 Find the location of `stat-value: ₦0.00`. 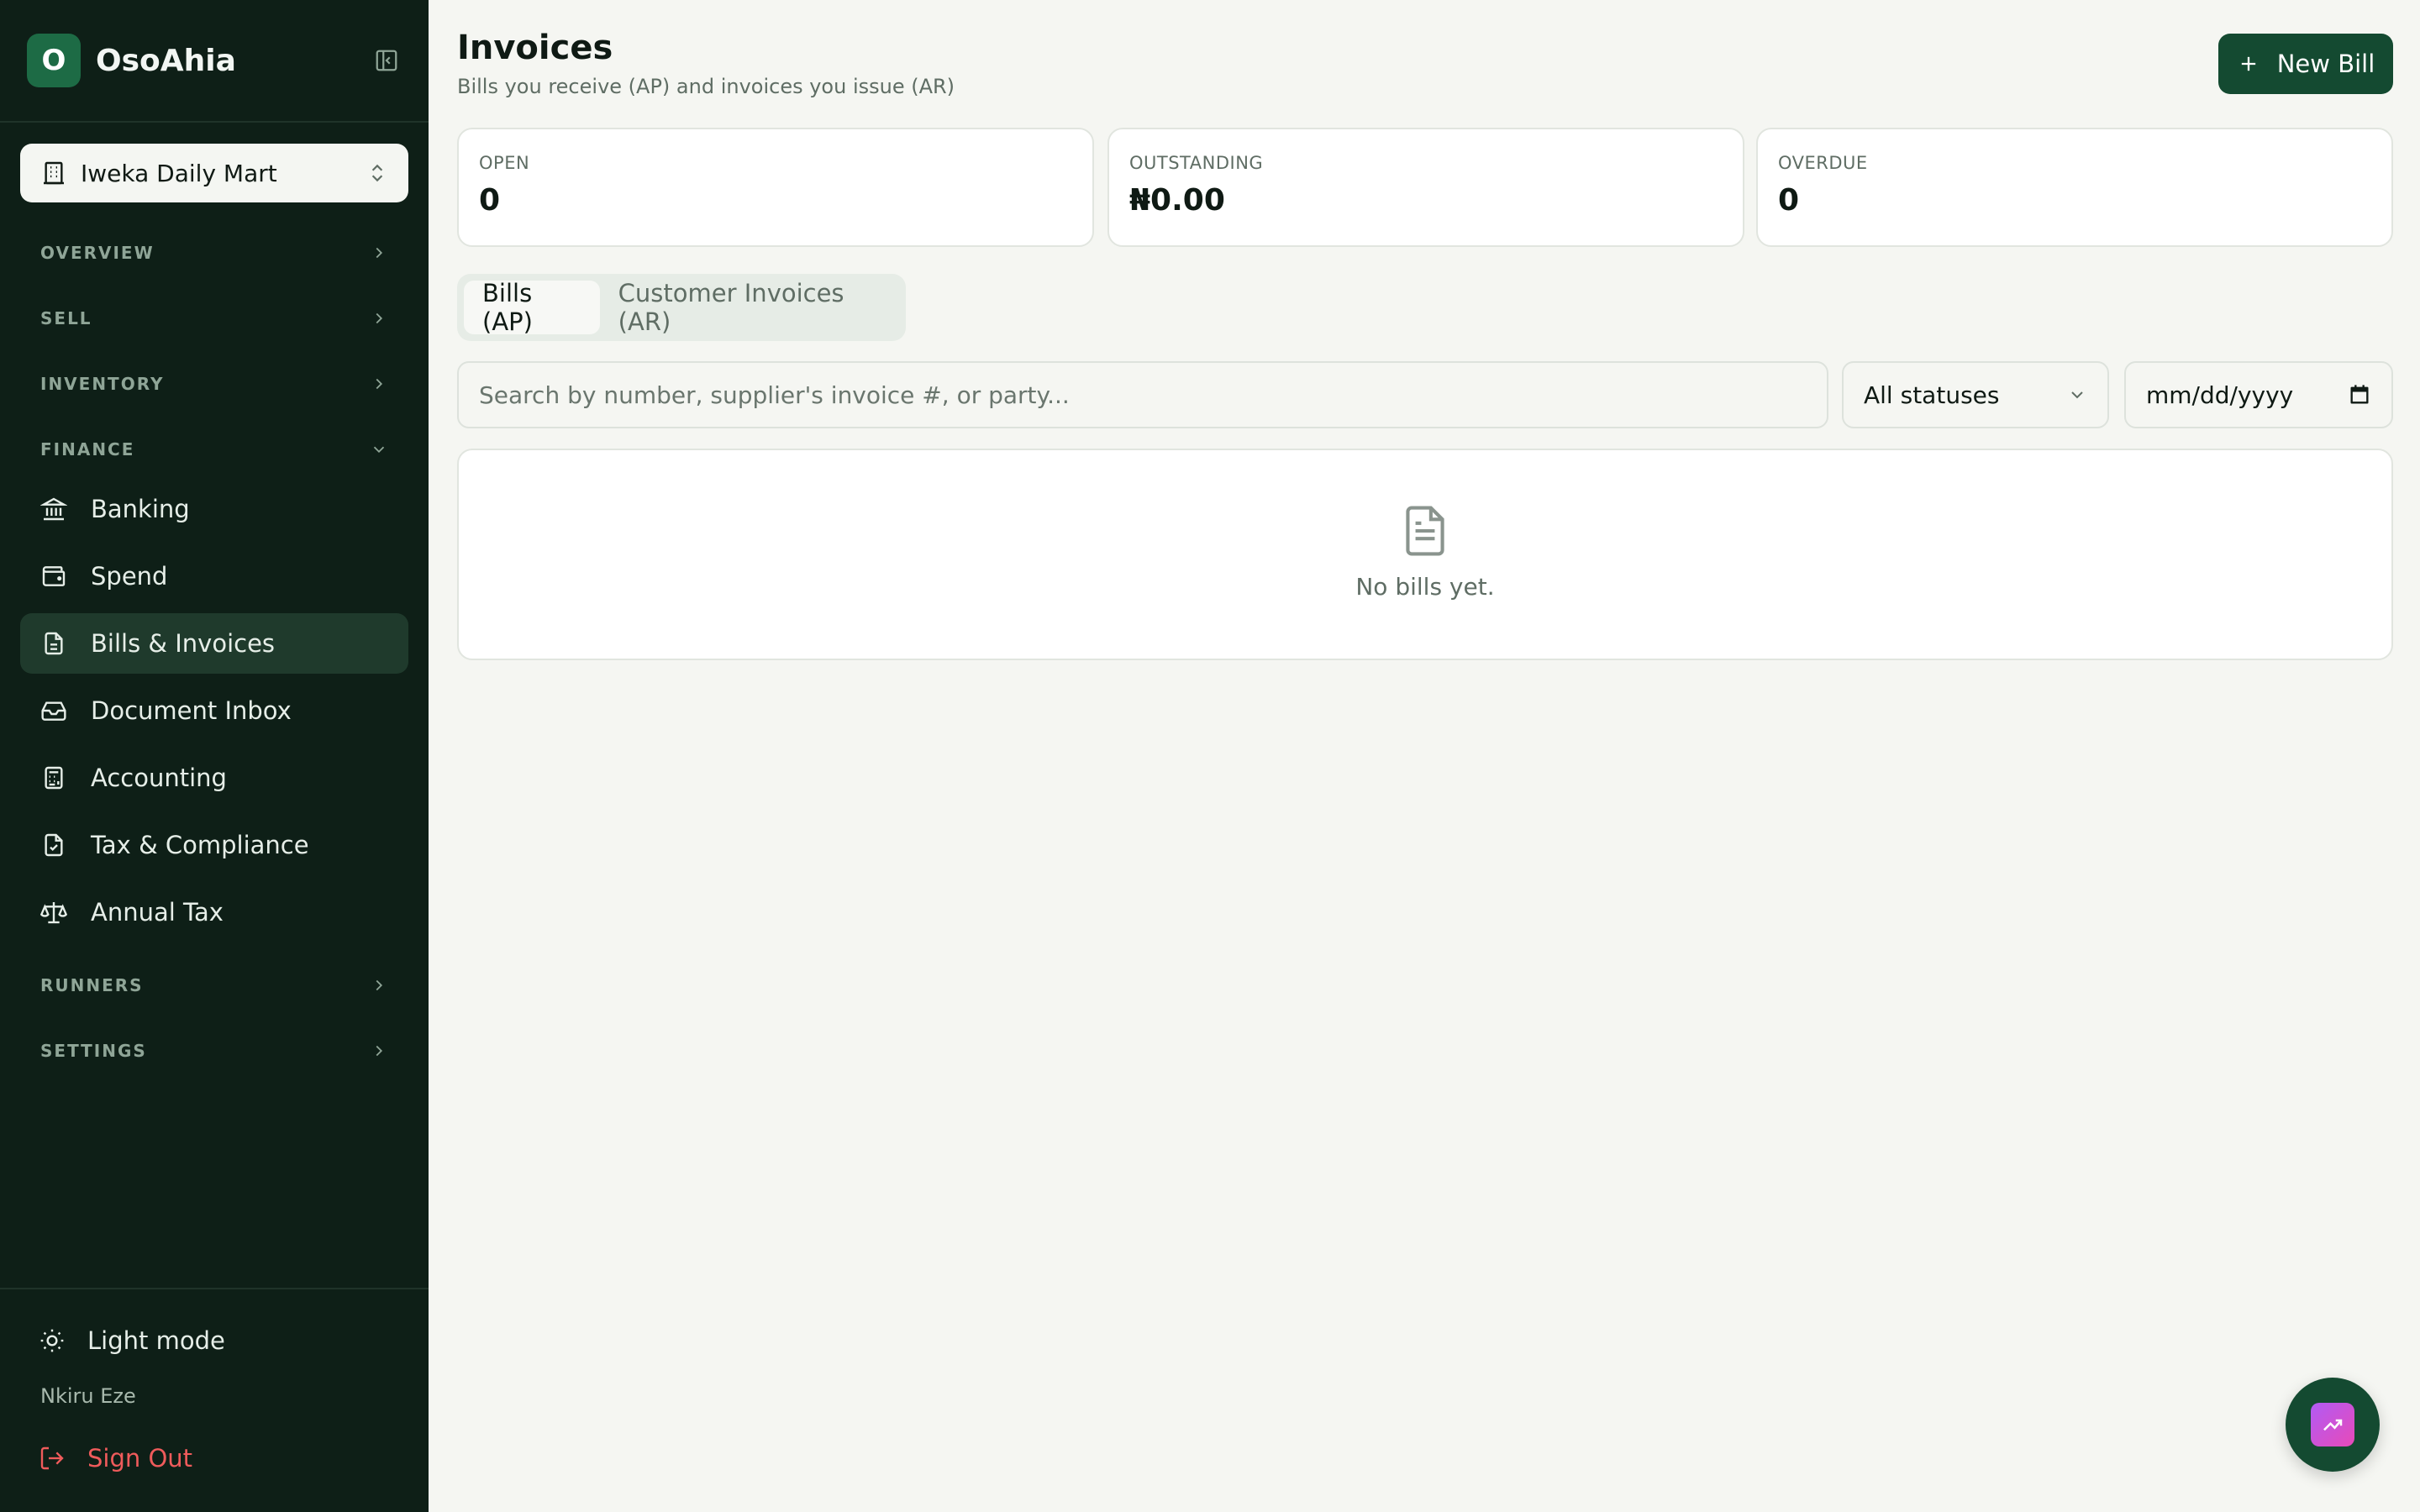

stat-value: ₦0.00 is located at coordinates (1177, 200).